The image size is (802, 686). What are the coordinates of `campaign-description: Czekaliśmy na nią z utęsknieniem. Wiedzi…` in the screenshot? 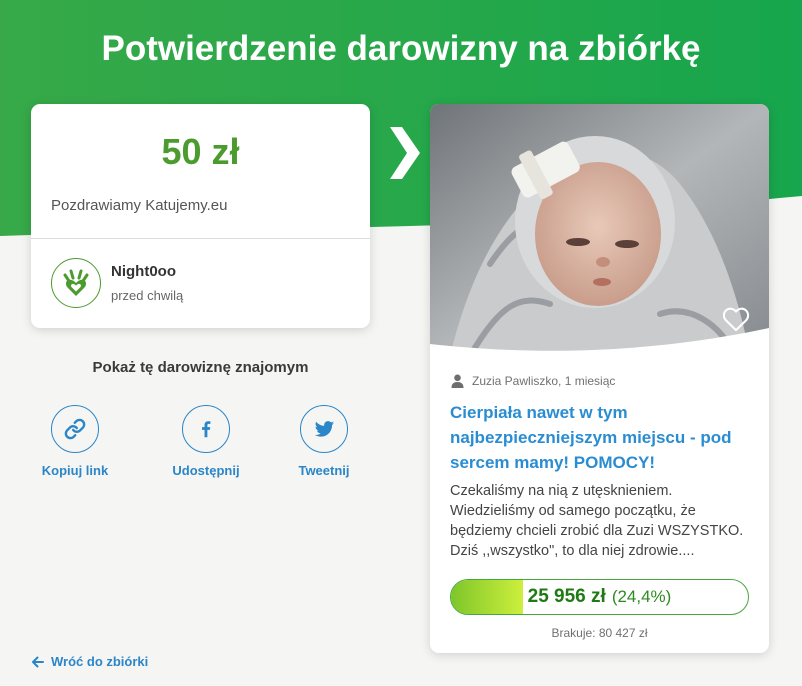 It's located at (597, 521).